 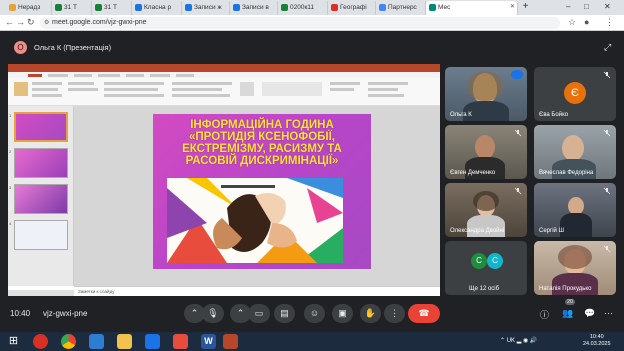 I want to click on language-indicator: UK, so click(x=511, y=341).